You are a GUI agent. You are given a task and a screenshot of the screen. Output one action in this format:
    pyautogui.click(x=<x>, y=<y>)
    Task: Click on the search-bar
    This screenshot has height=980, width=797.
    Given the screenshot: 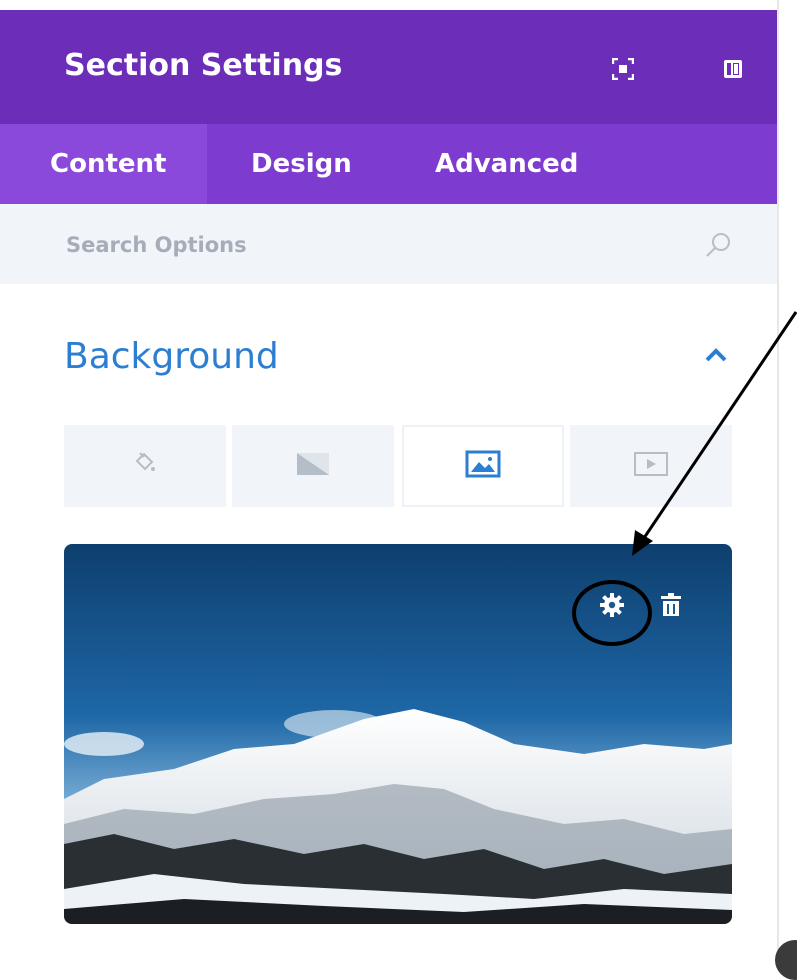 What is the action you would take?
    pyautogui.click(x=388, y=244)
    